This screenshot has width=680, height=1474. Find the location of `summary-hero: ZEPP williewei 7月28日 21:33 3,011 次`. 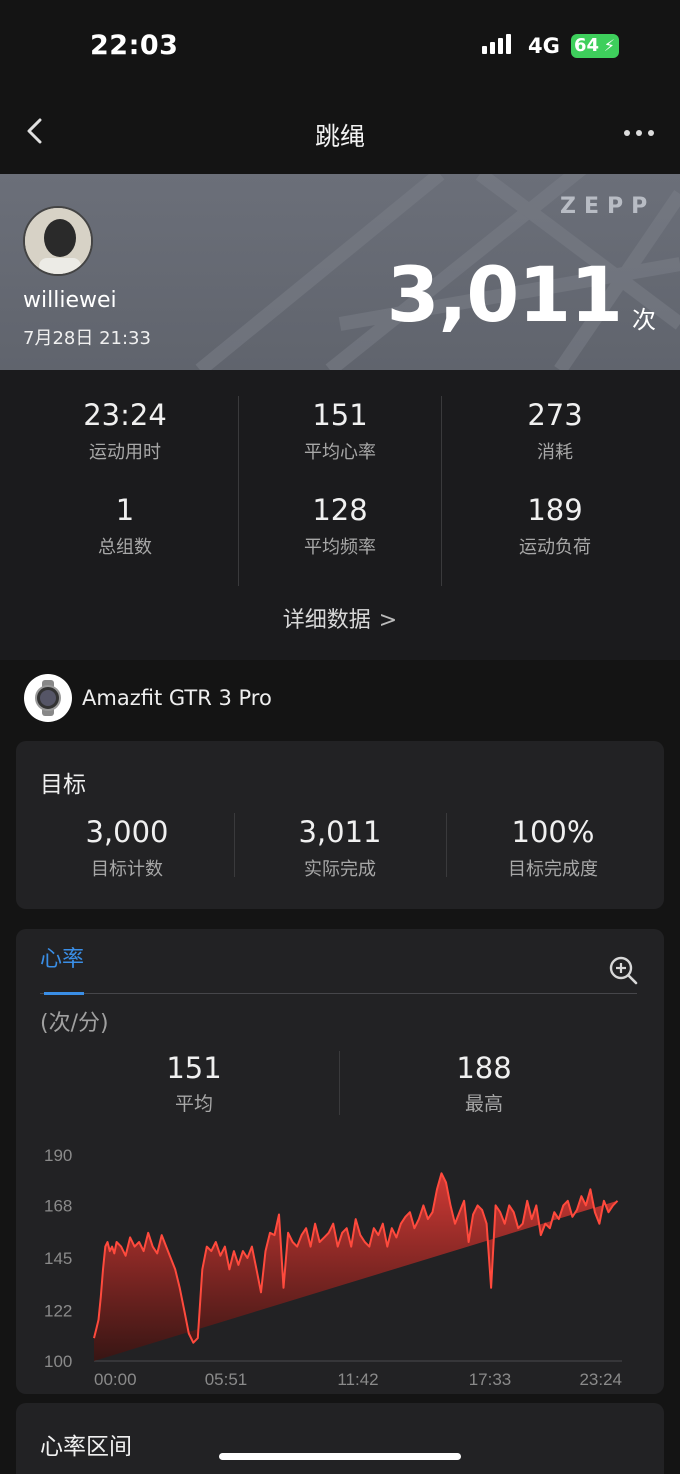

summary-hero: ZEPP williewei 7月28日 21:33 3,011 次 is located at coordinates (340, 272).